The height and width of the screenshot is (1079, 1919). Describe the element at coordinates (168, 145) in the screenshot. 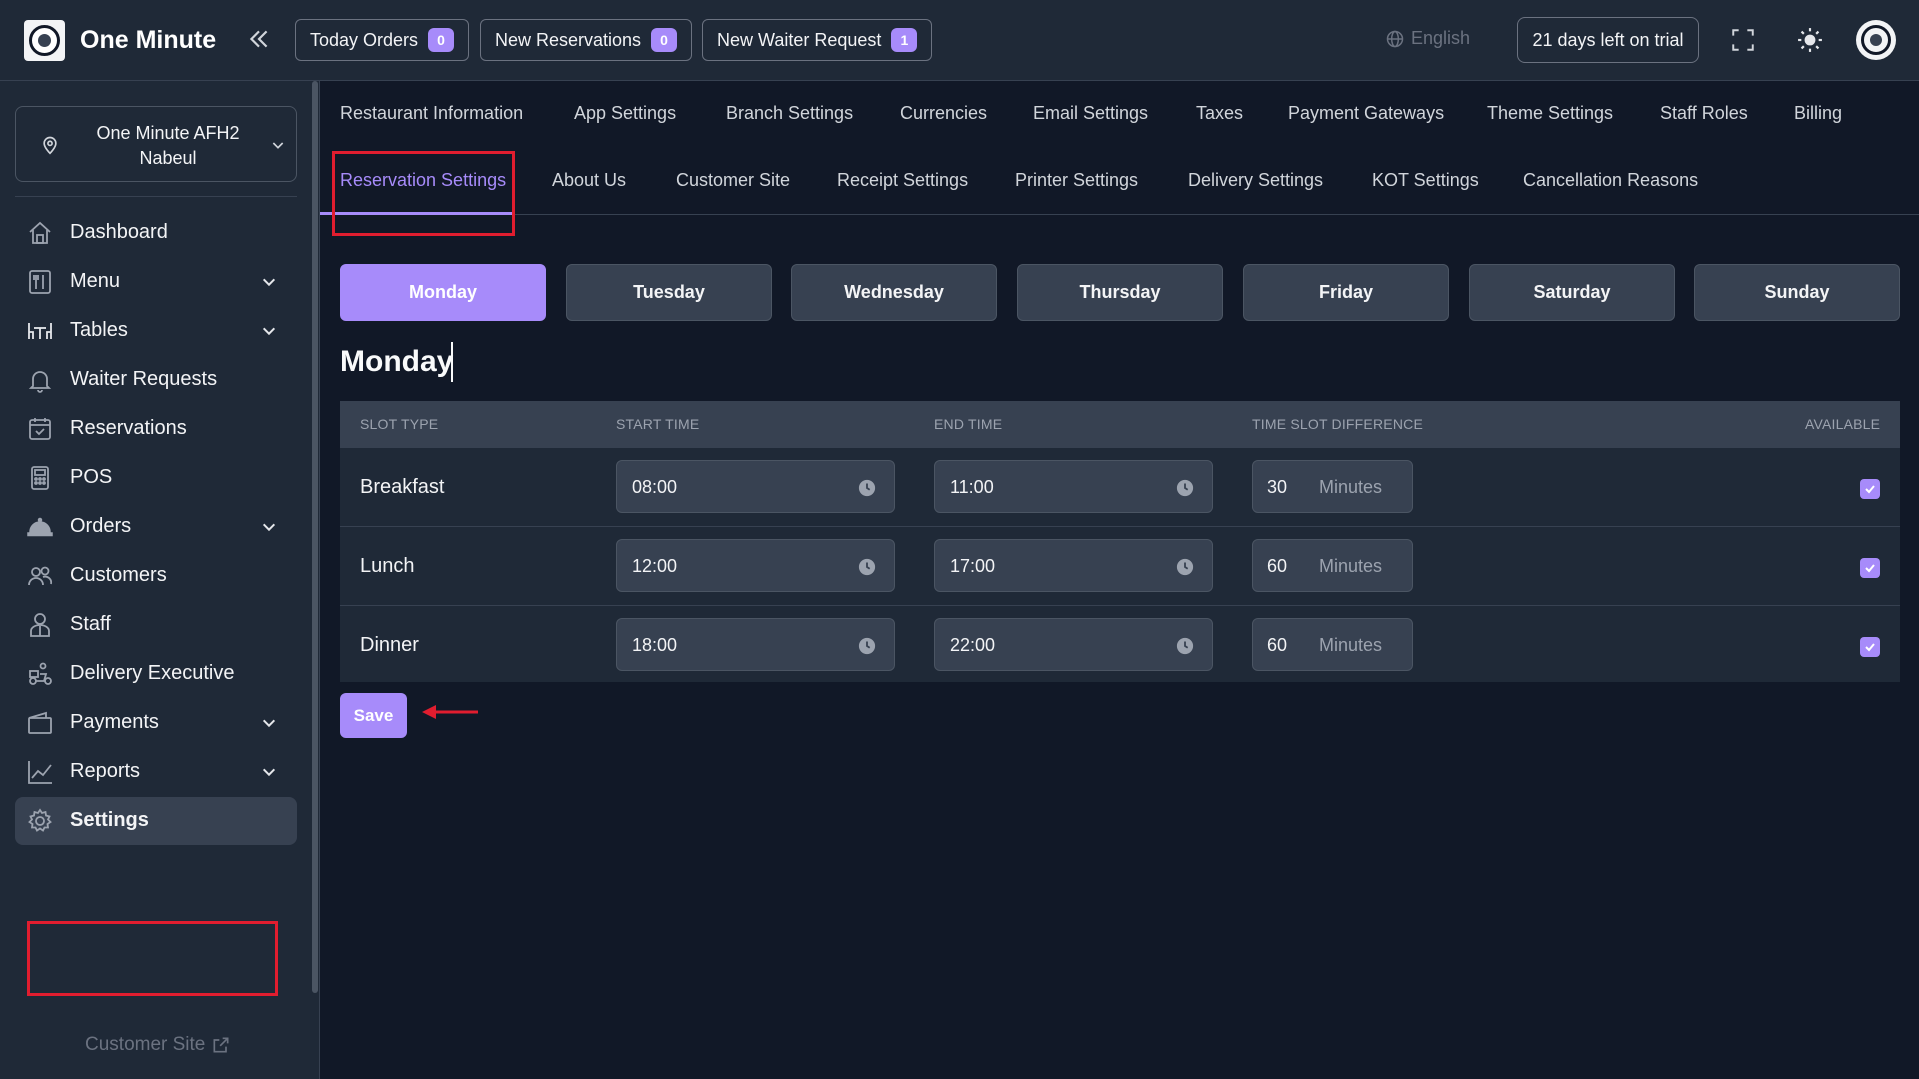

I see `branch-name: One Minute AFH2 Nabeul` at that location.